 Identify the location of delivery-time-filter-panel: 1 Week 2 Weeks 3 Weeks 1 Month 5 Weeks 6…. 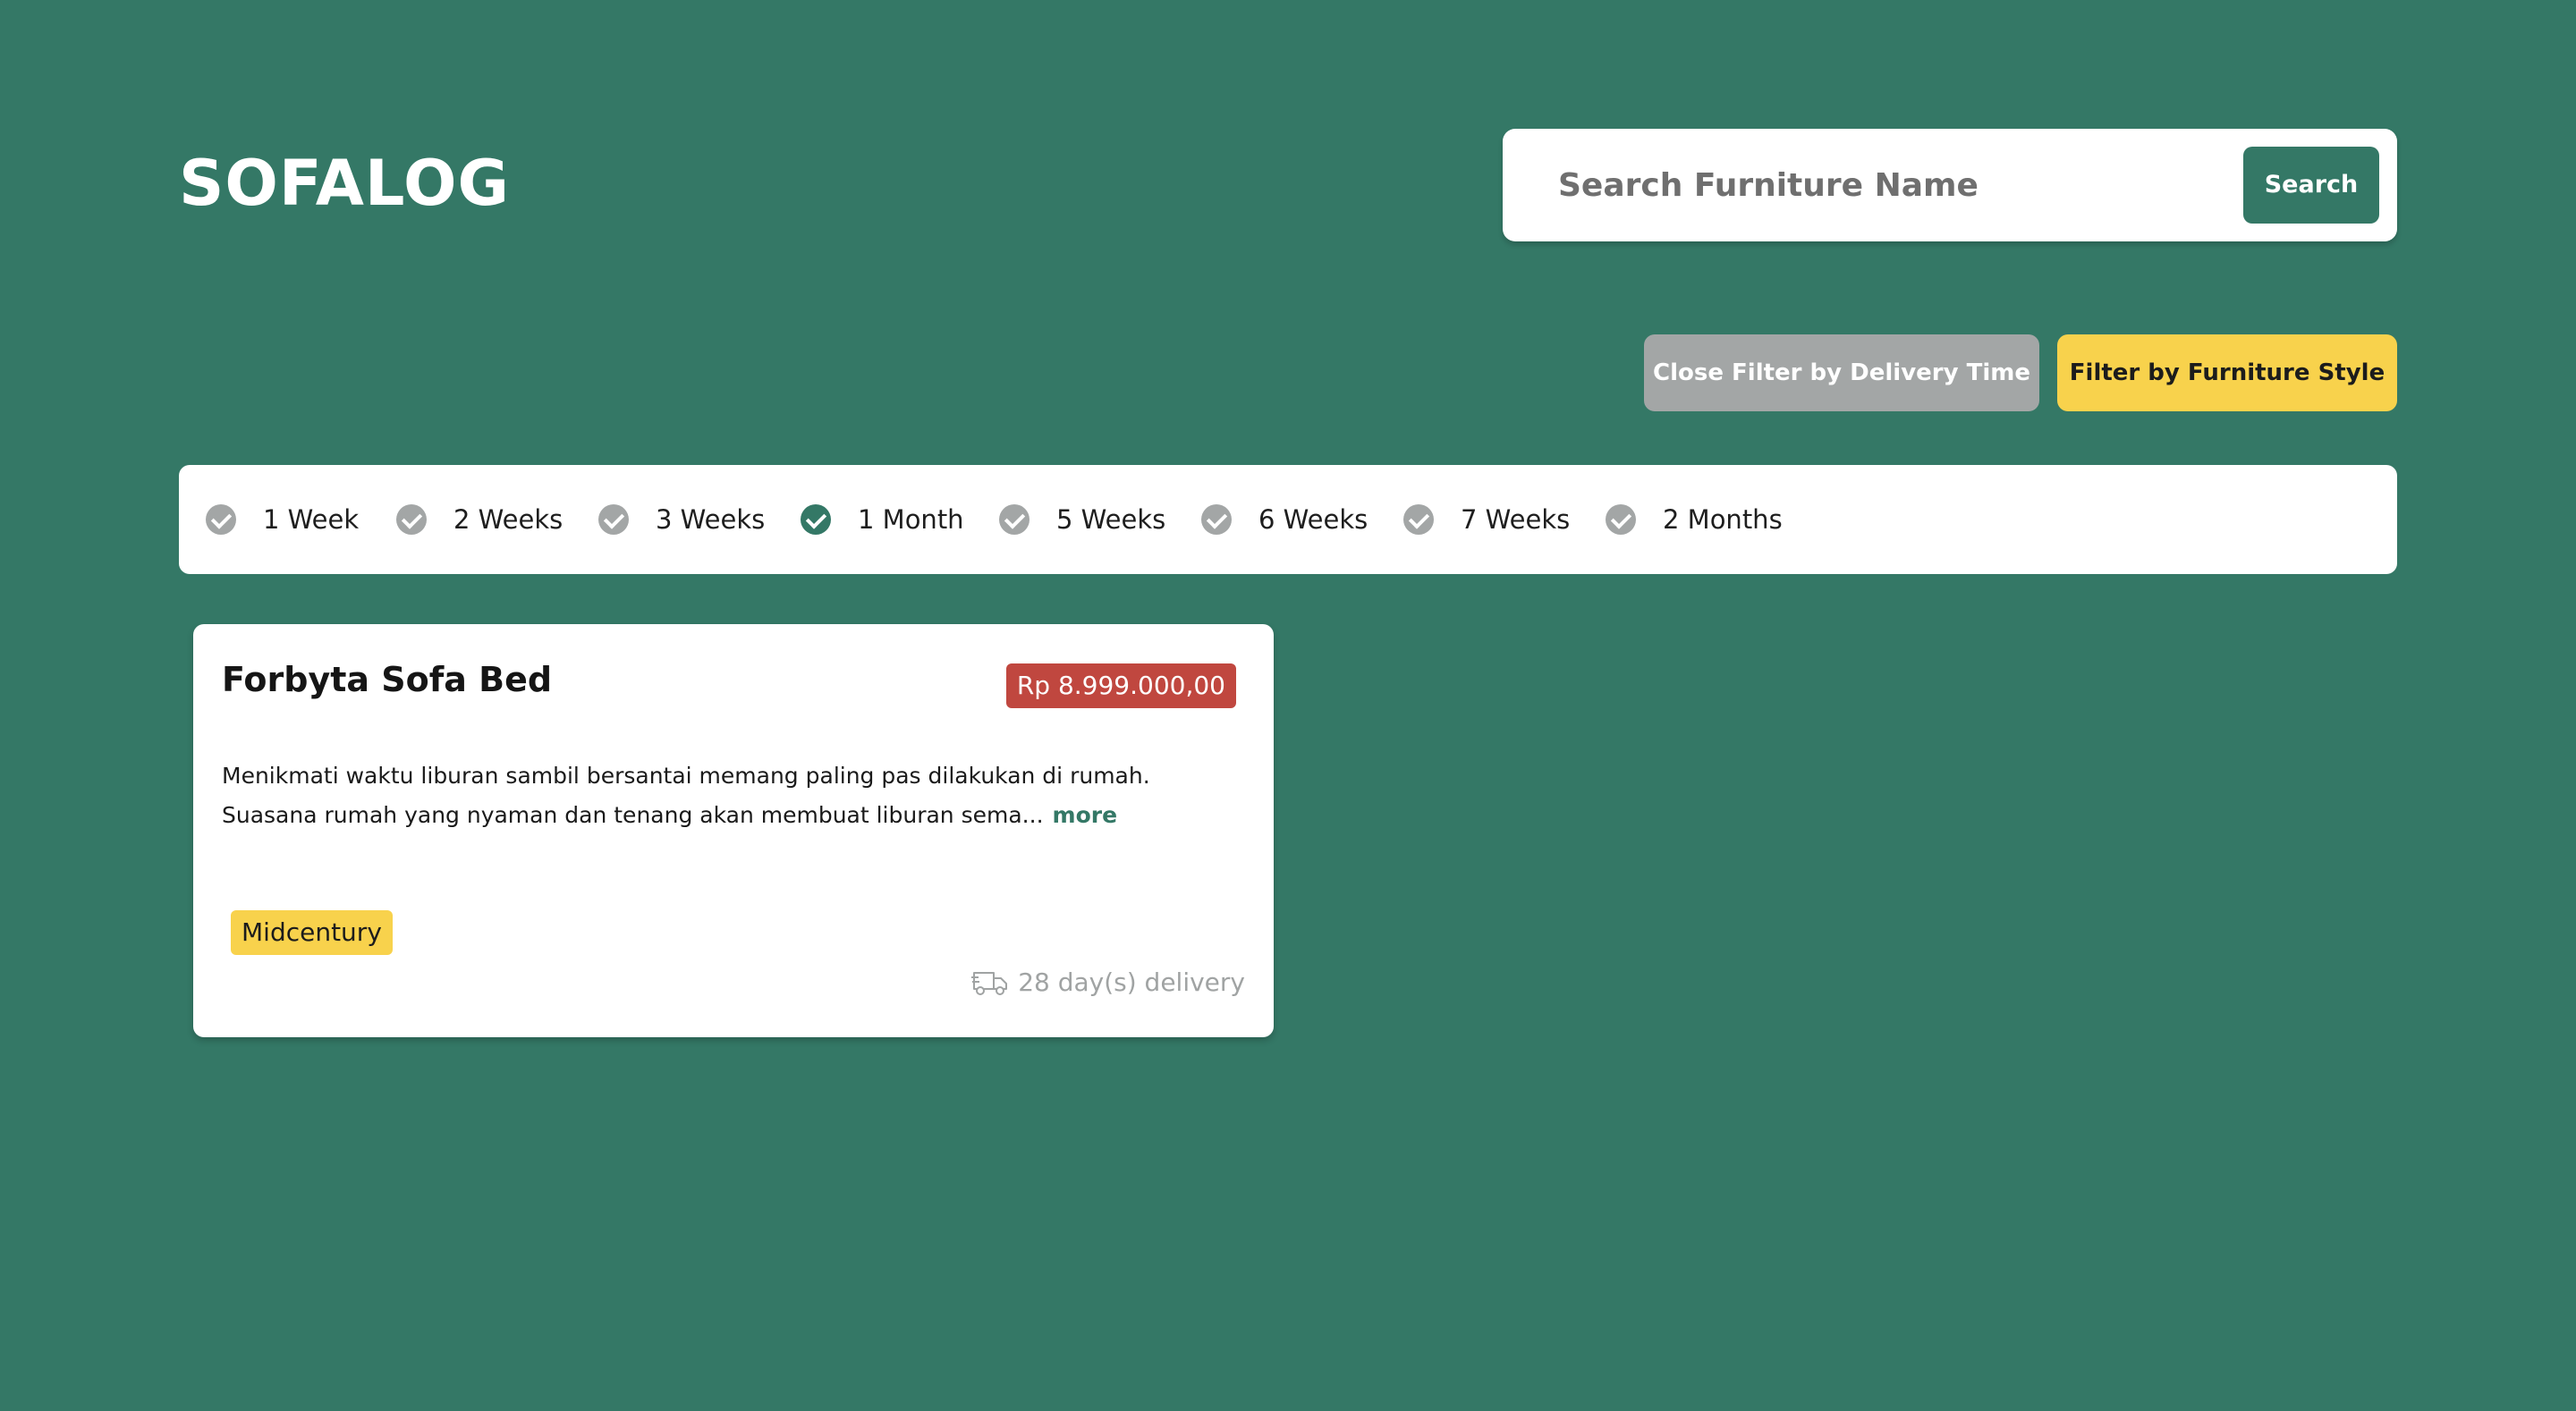
(1288, 519).